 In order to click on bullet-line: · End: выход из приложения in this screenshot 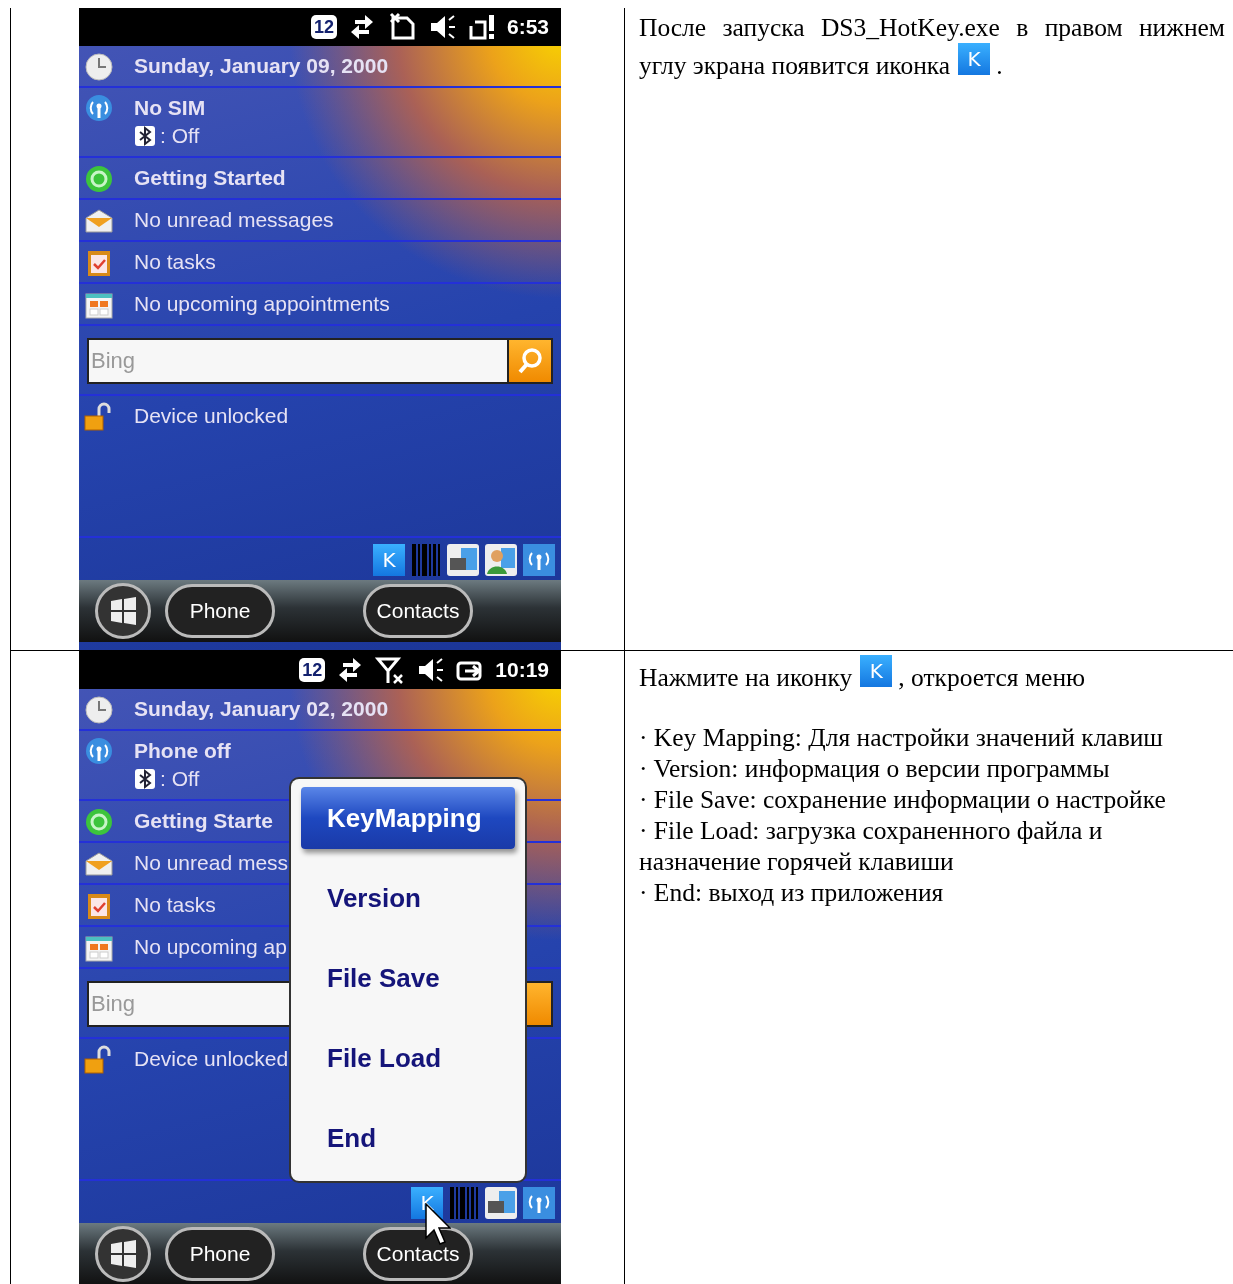, I will do `click(792, 892)`.